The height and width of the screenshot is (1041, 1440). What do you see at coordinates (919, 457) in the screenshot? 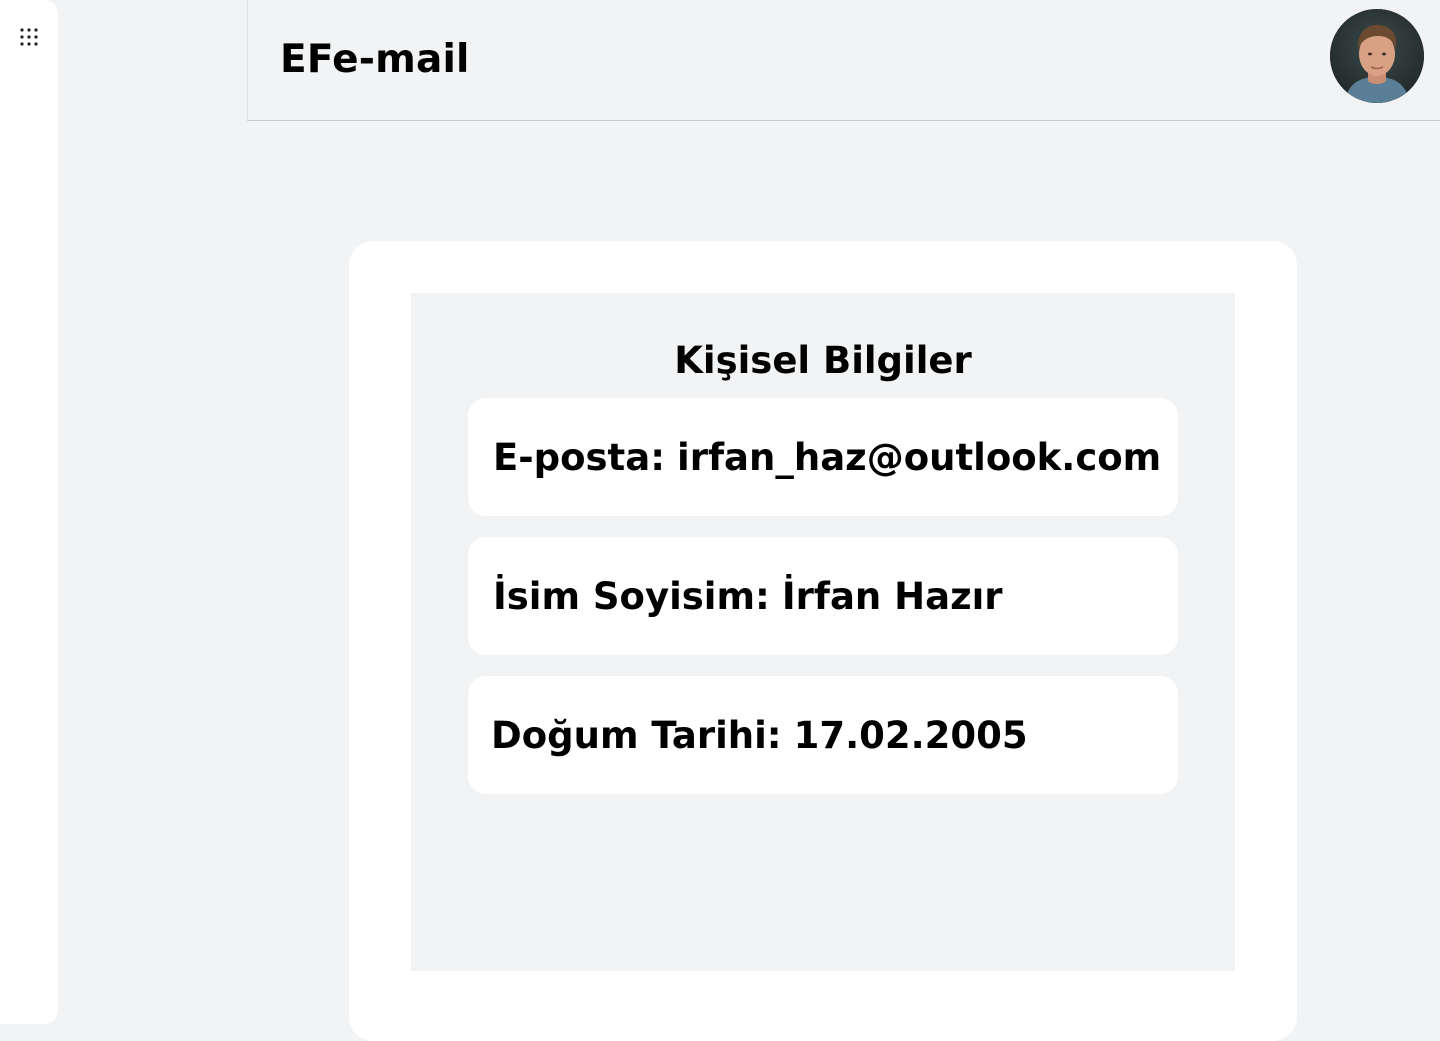
I see `email-value: irfan_haz@outlook.com` at bounding box center [919, 457].